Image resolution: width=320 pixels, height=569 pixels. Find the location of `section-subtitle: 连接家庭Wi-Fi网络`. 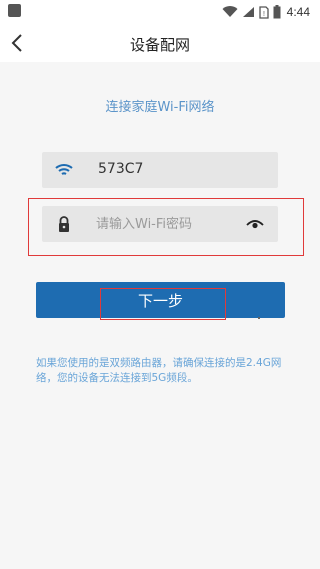

section-subtitle: 连接家庭Wi-Fi网络 is located at coordinates (160, 107).